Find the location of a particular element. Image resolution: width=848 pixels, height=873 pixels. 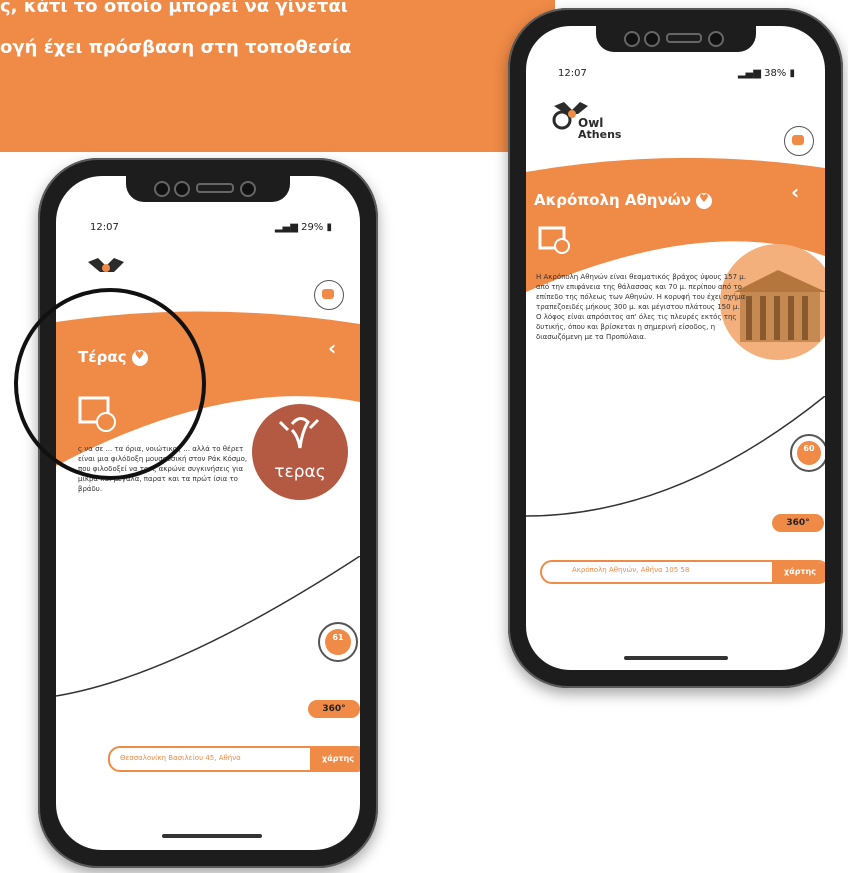

battery-percent: 29% is located at coordinates (312, 227).